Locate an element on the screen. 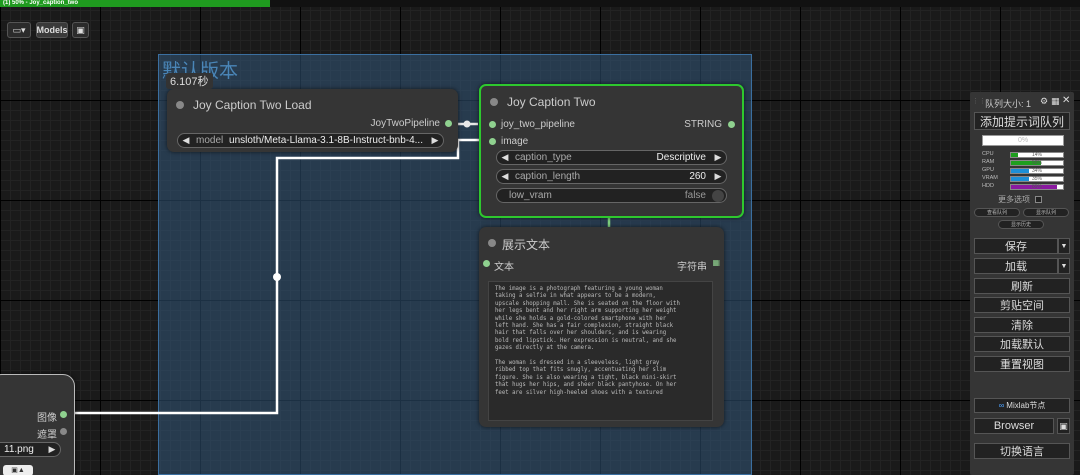 The height and width of the screenshot is (475, 1080). meter-value: 89% is located at coordinates (1036, 187).